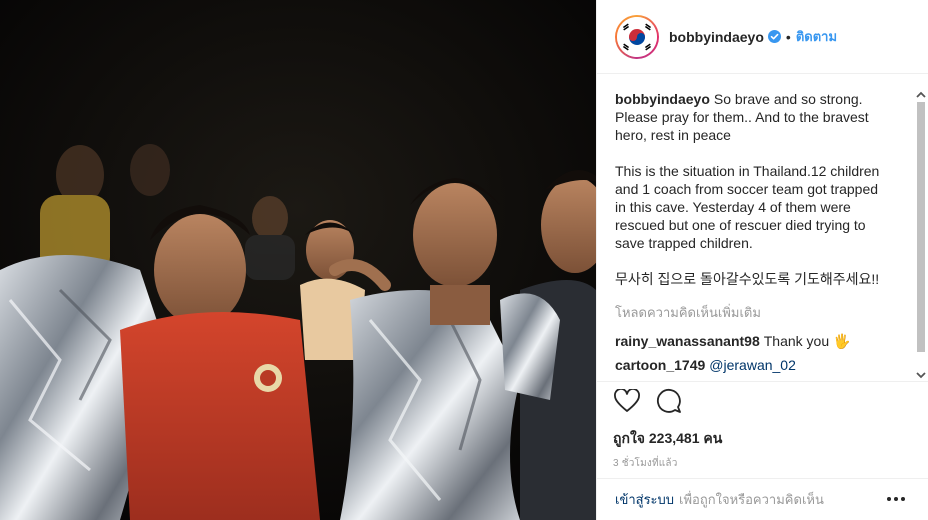  Describe the element at coordinates (749, 313) in the screenshot. I see `load-more-comments-button: โหลดความคิดเห็นเพิ่มเติม` at that location.